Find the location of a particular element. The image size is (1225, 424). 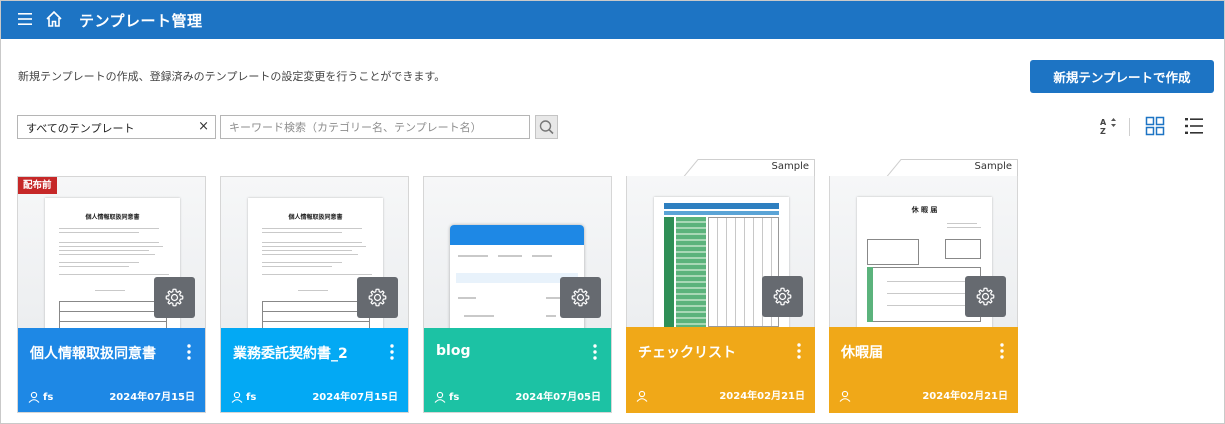

template-name: blog is located at coordinates (453, 351).